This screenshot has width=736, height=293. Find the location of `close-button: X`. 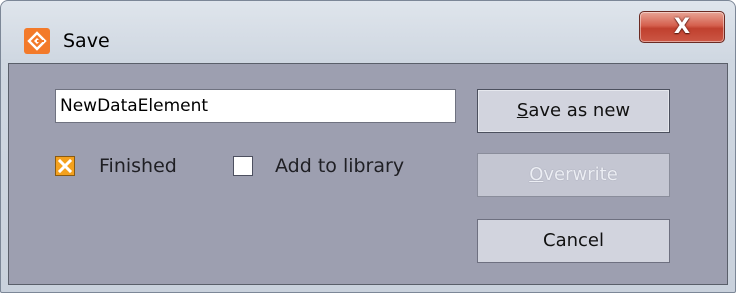

close-button: X is located at coordinates (682, 27).